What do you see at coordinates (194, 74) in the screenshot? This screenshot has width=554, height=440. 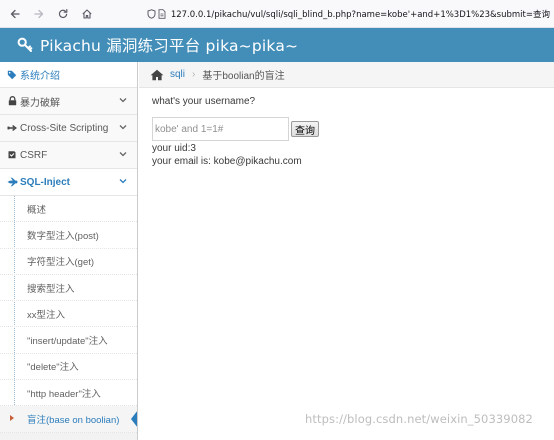 I see `chevron-right-icon: ›` at bounding box center [194, 74].